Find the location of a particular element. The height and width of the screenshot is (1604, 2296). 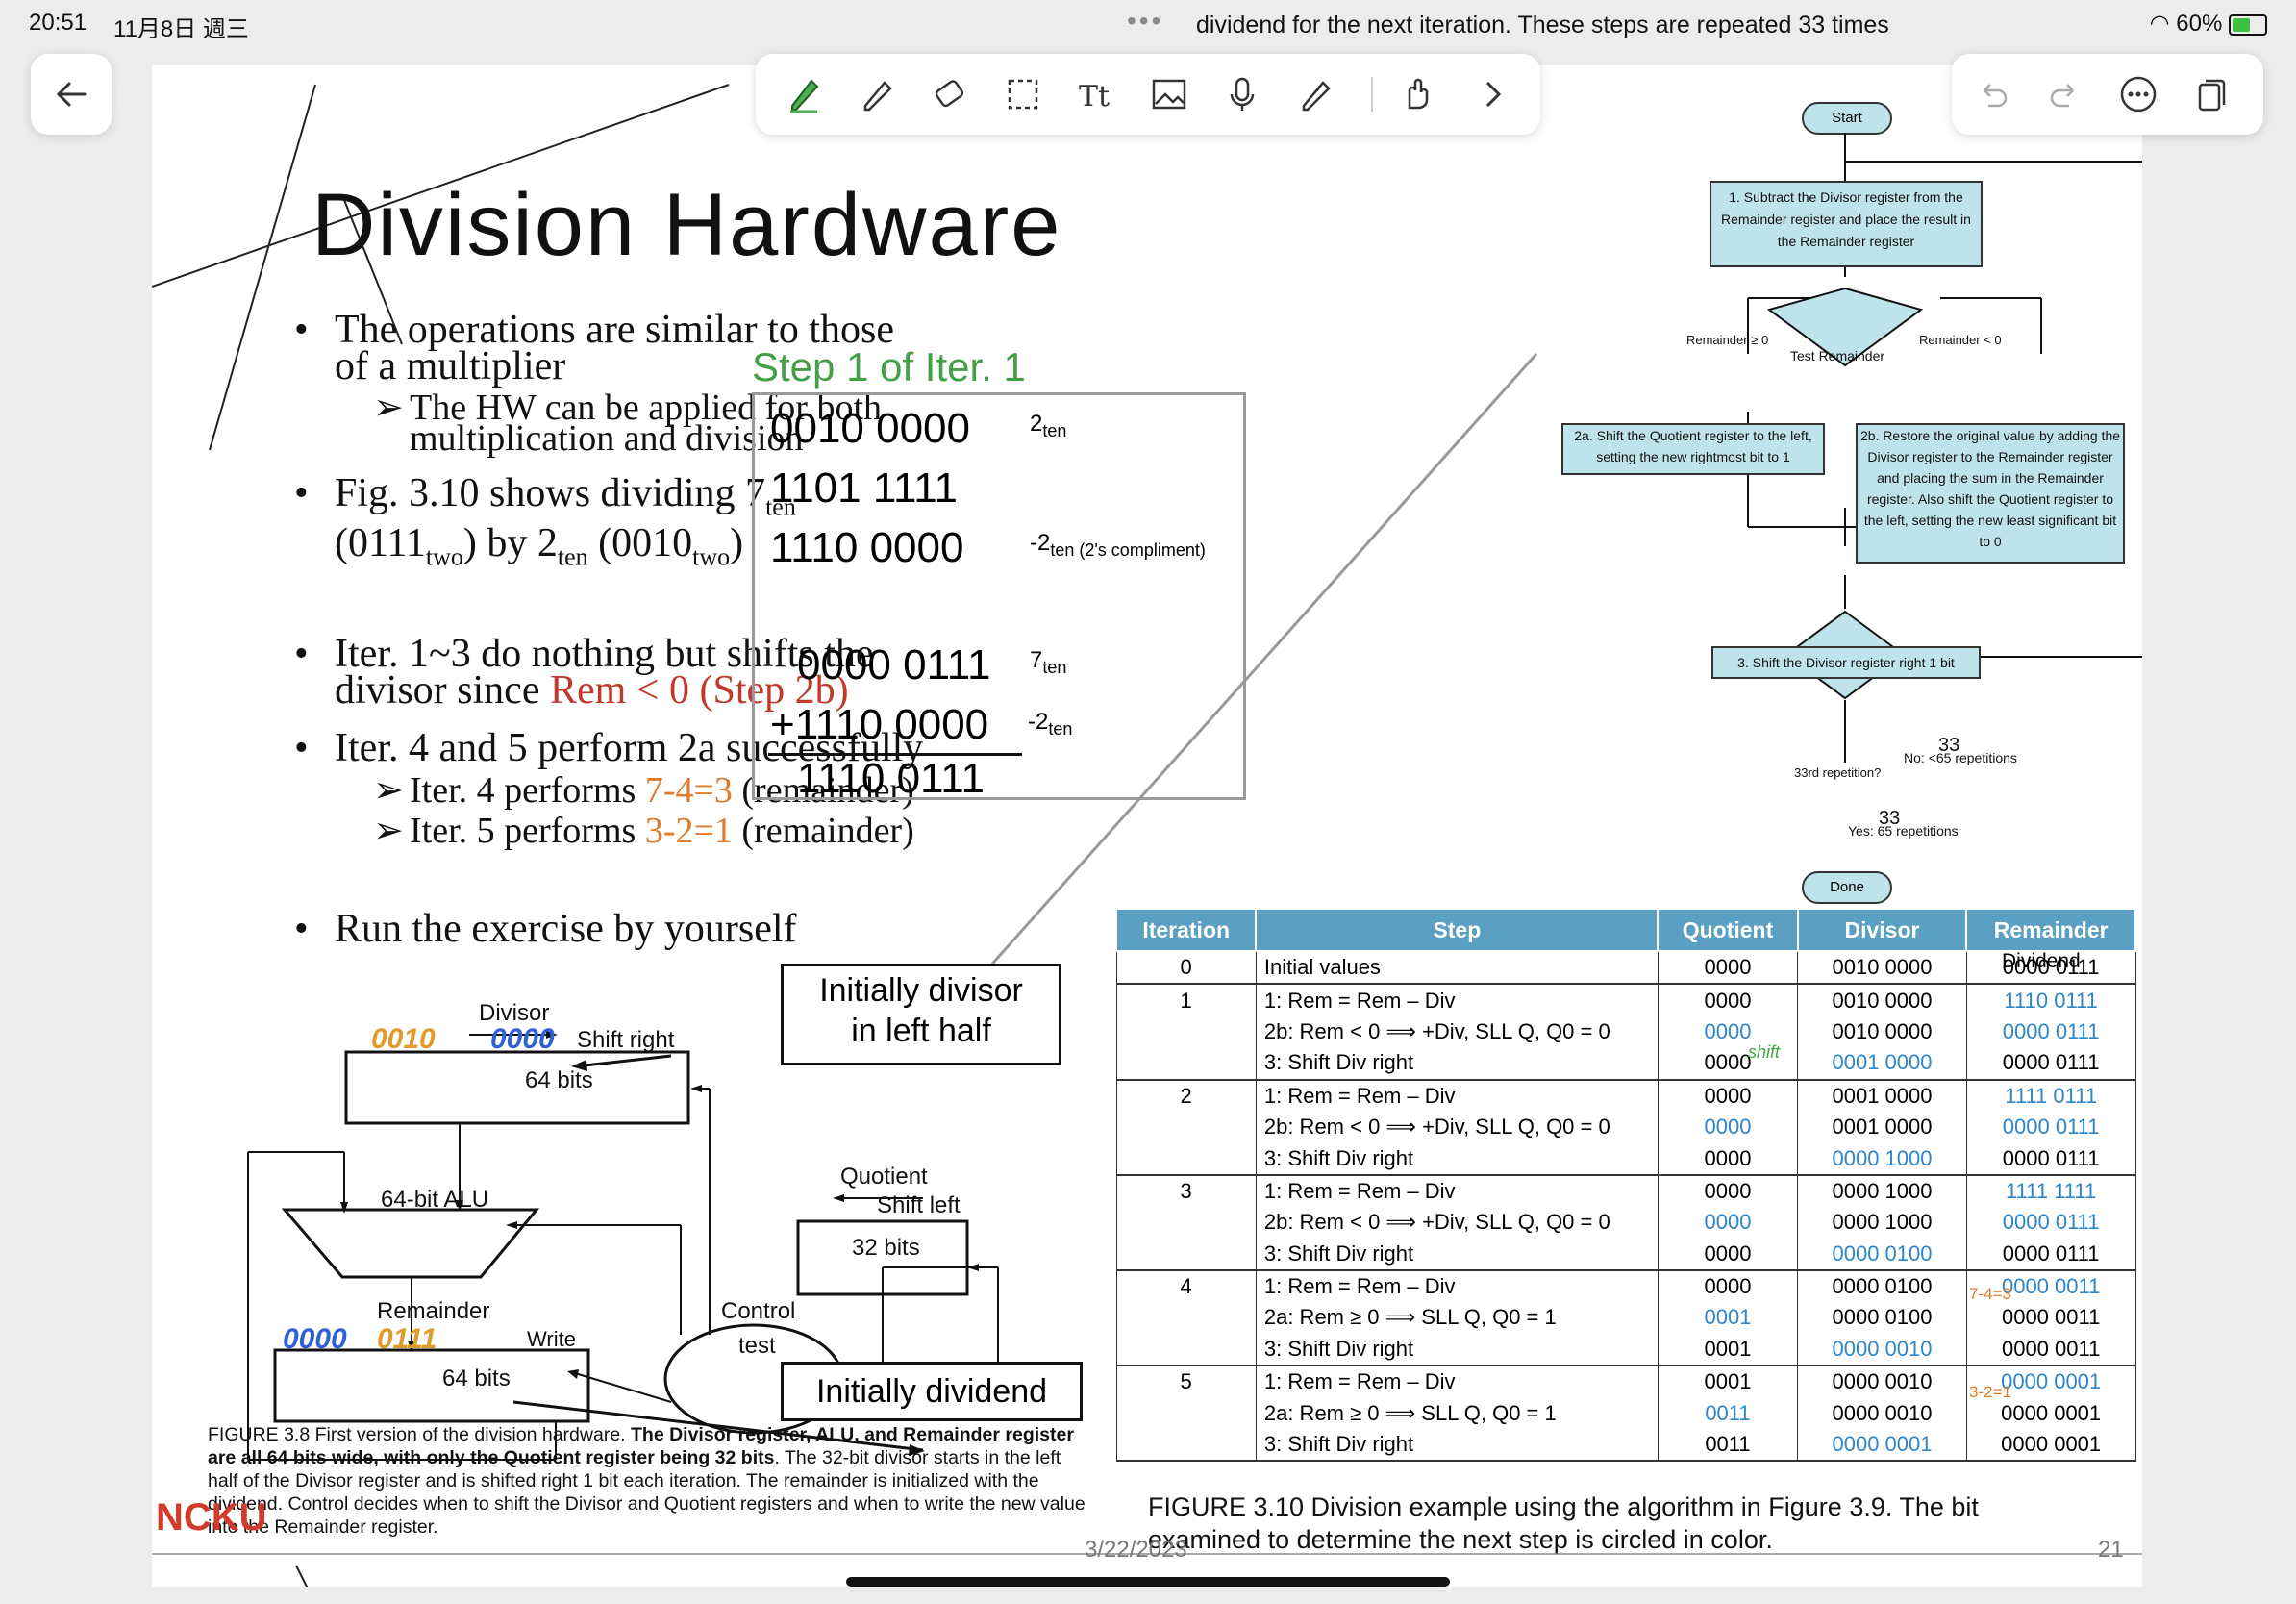

step-row-5: +1110 0000 is located at coordinates (879, 724).